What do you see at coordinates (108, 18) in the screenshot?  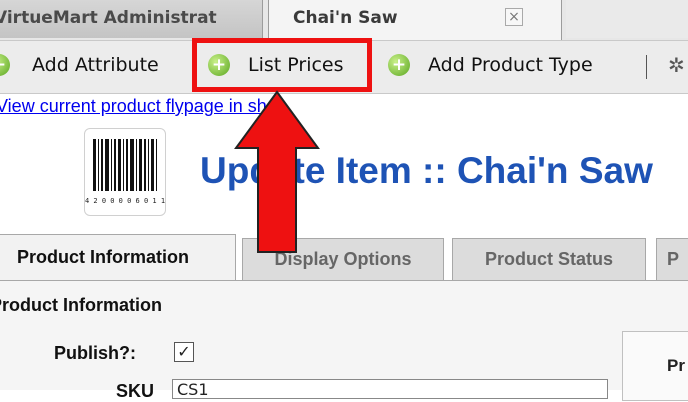 I see `tab-virtuemart-admin-label: VirtueMart Administrat` at bounding box center [108, 18].